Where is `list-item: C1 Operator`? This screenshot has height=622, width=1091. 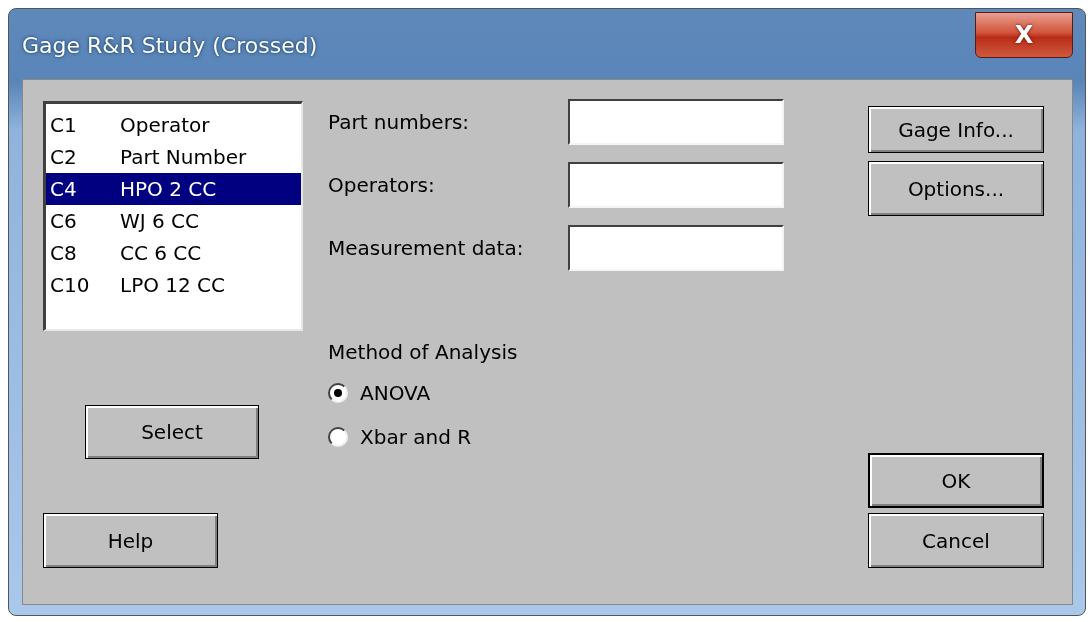
list-item: C1 Operator is located at coordinates (173, 125).